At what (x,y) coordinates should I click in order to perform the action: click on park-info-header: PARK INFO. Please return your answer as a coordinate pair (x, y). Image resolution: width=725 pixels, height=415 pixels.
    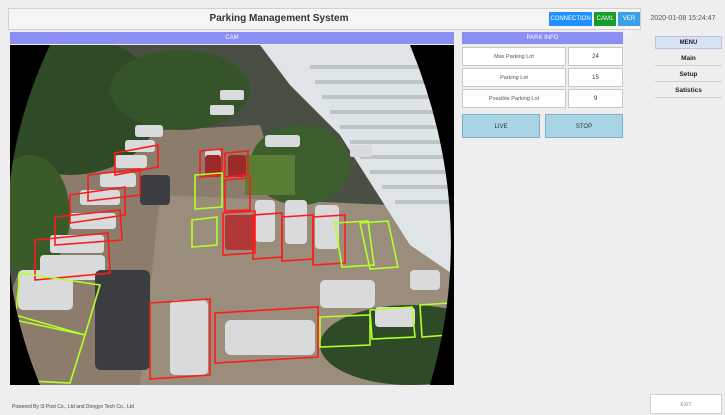
    Looking at the image, I should click on (542, 38).